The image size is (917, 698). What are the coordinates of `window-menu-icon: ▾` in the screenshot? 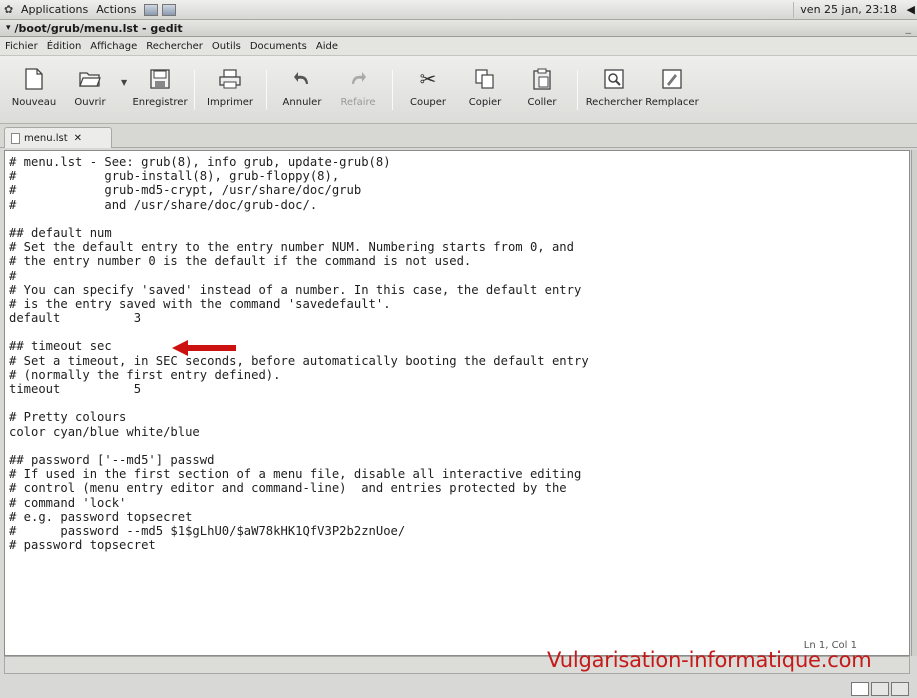 It's located at (8, 28).